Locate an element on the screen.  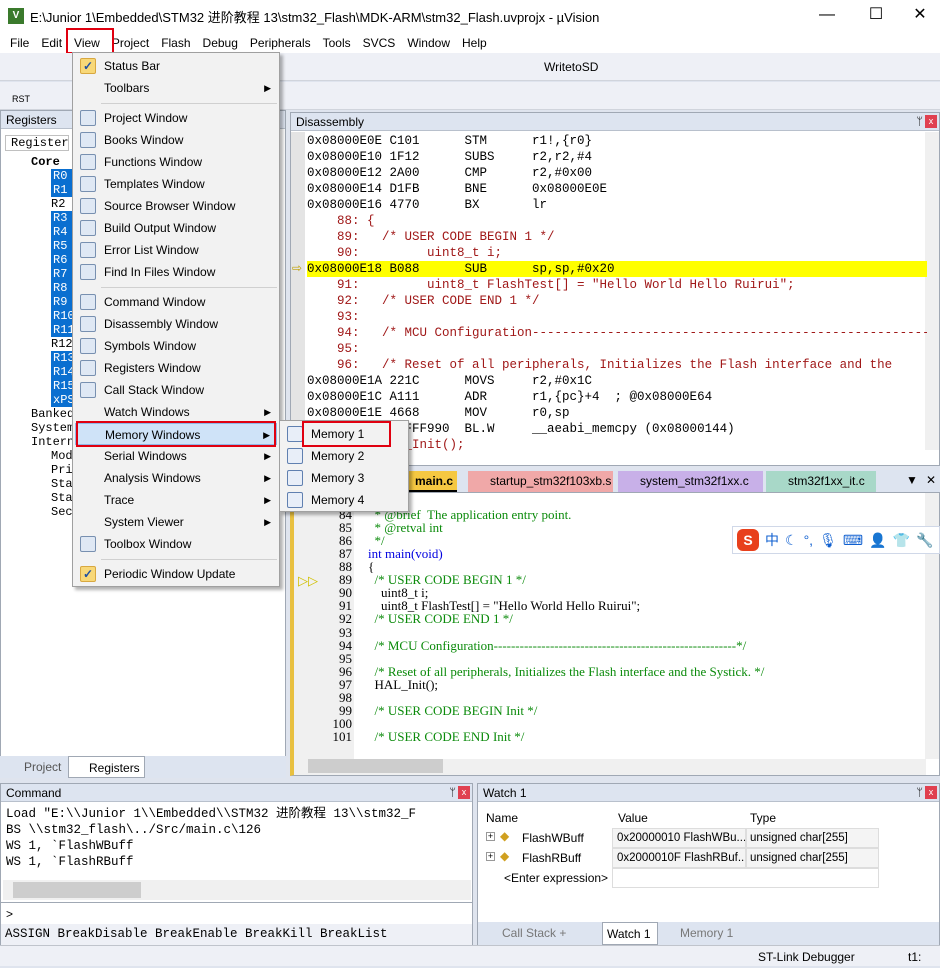
tab-stm32f1xx_it-c: stm32f1xx_it.c is located at coordinates (821, 481).